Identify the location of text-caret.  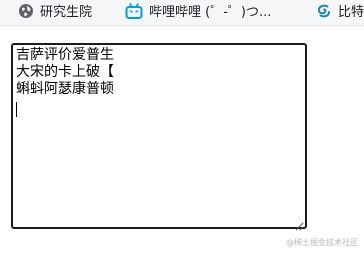
(16, 109).